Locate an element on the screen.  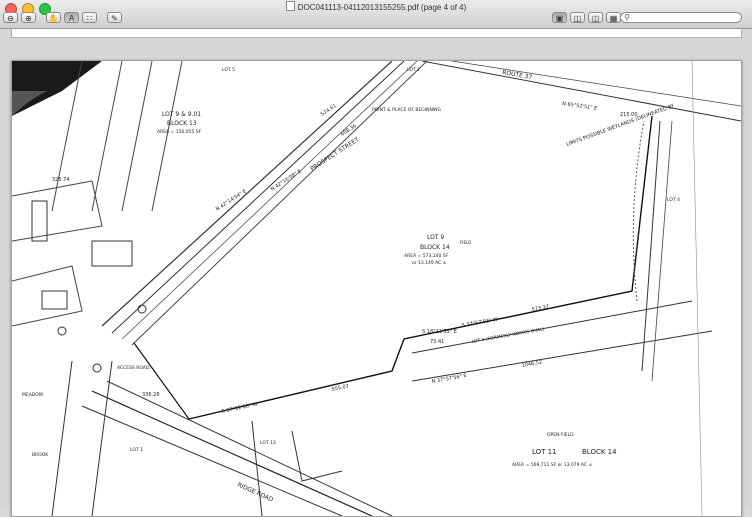
bearing-top: N 65°52'51" E is located at coordinates (580, 106).